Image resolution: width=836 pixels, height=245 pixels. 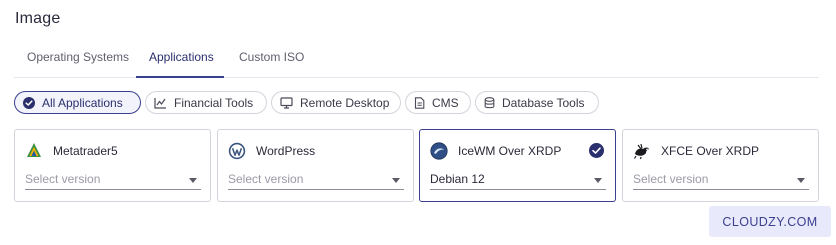 What do you see at coordinates (457, 179) in the screenshot?
I see `version-value: Debian 12` at bounding box center [457, 179].